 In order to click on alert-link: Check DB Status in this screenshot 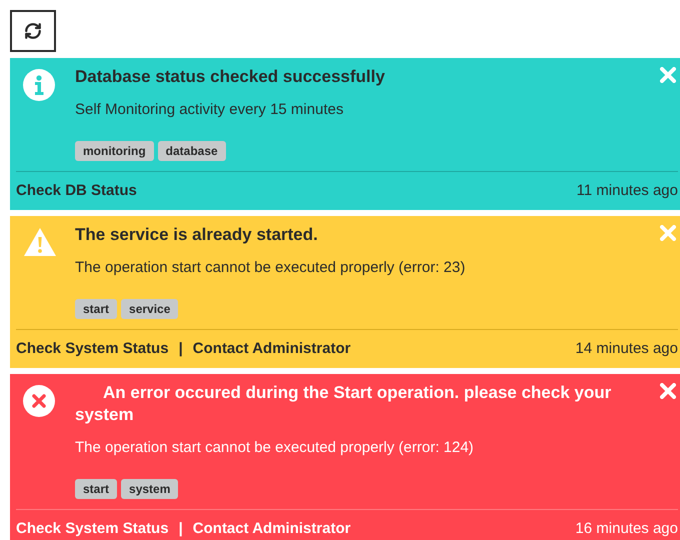, I will do `click(76, 191)`.